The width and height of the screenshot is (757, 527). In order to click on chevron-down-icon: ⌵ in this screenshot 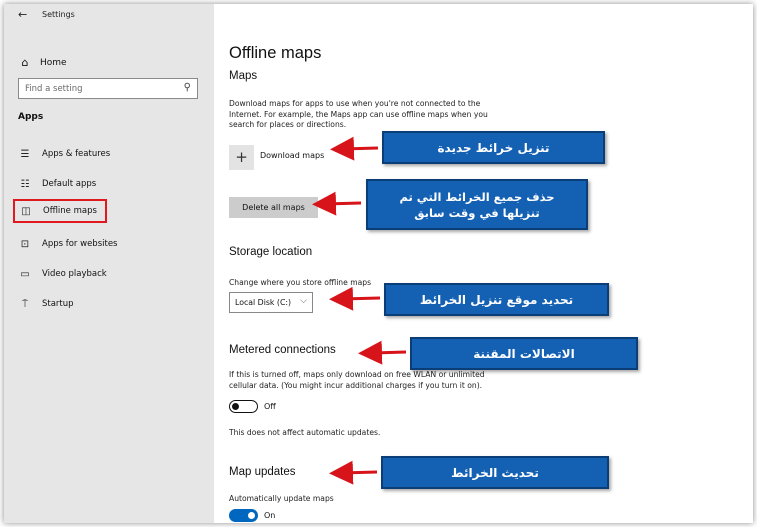, I will do `click(303, 301)`.